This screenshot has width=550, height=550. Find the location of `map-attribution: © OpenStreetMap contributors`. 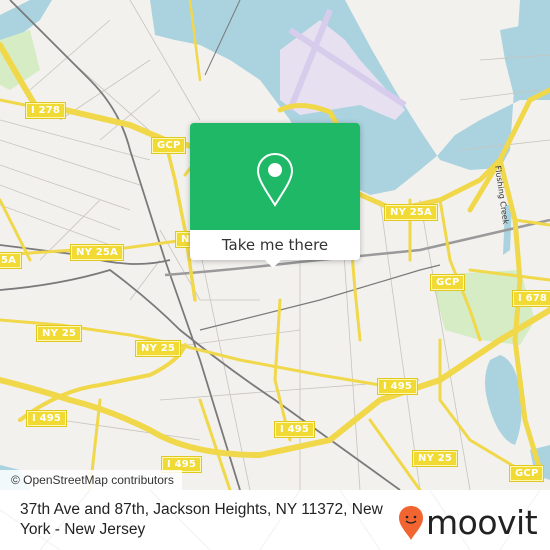

map-attribution: © OpenStreetMap contributors is located at coordinates (91, 480).